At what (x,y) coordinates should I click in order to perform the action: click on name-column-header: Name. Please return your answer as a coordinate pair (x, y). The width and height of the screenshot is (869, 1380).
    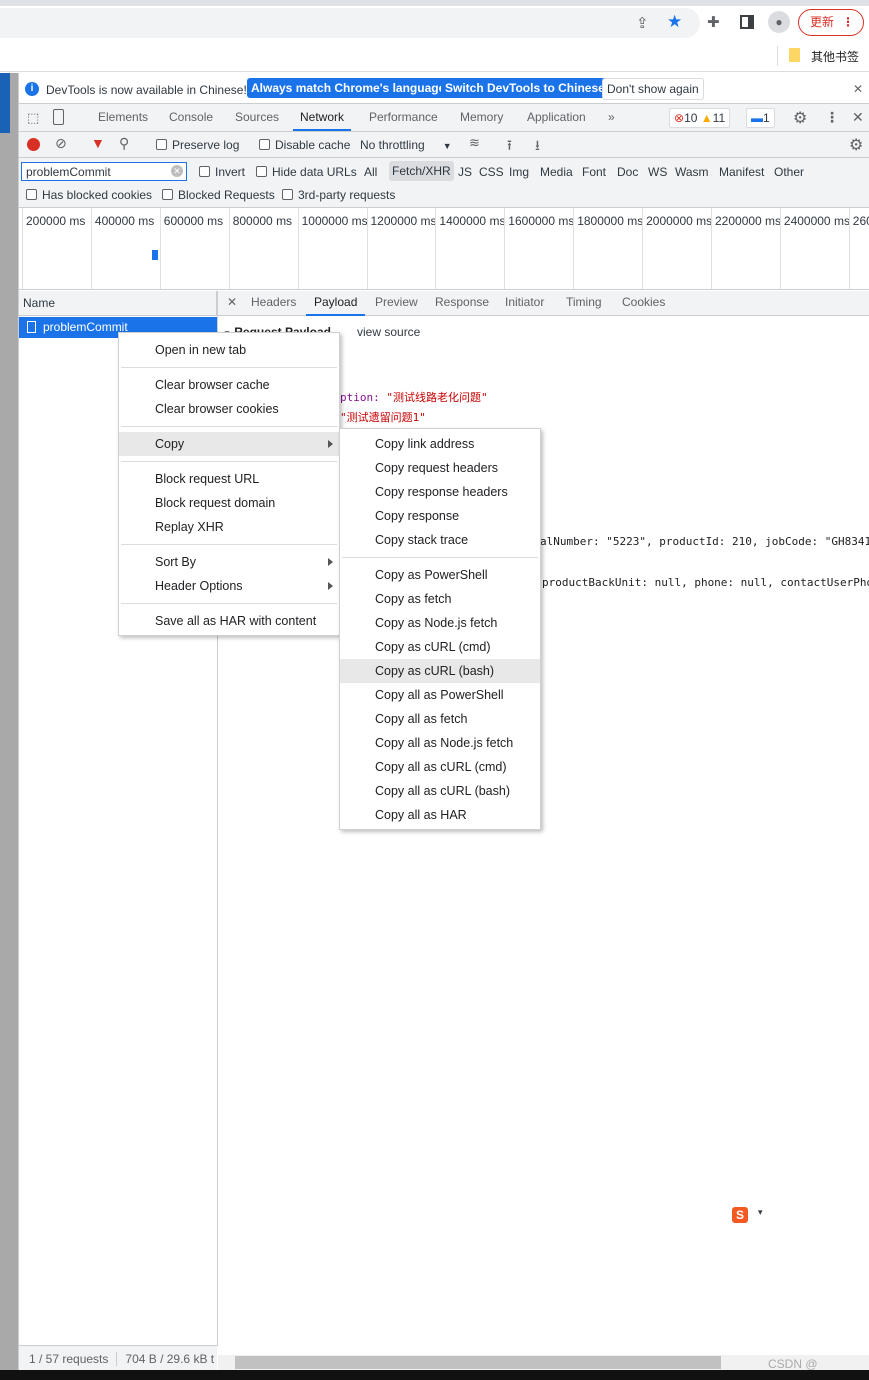
    Looking at the image, I should click on (118, 303).